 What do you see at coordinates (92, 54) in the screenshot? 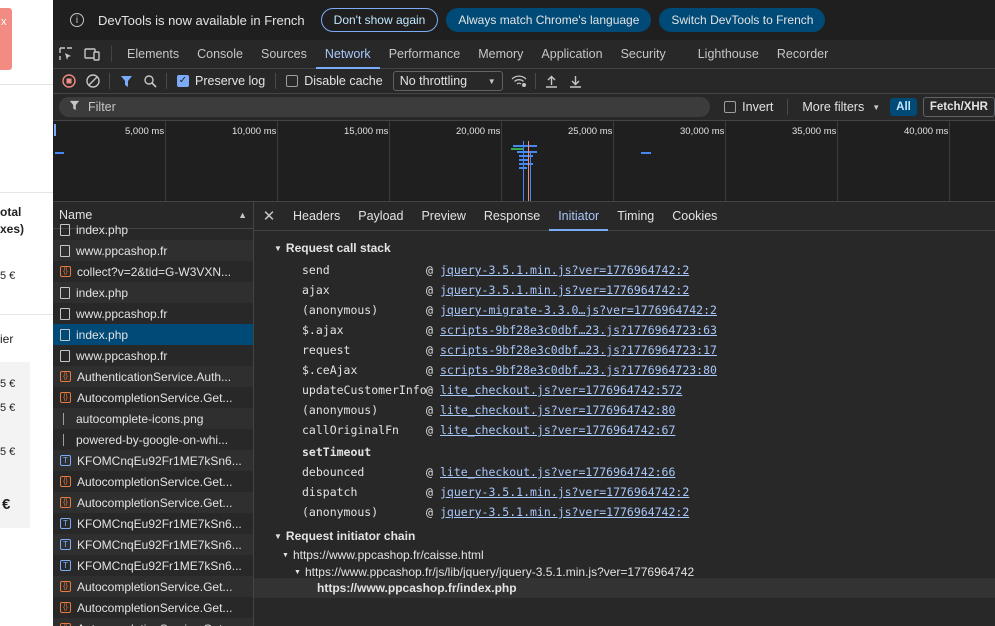
I see `device-toolbar-icon` at bounding box center [92, 54].